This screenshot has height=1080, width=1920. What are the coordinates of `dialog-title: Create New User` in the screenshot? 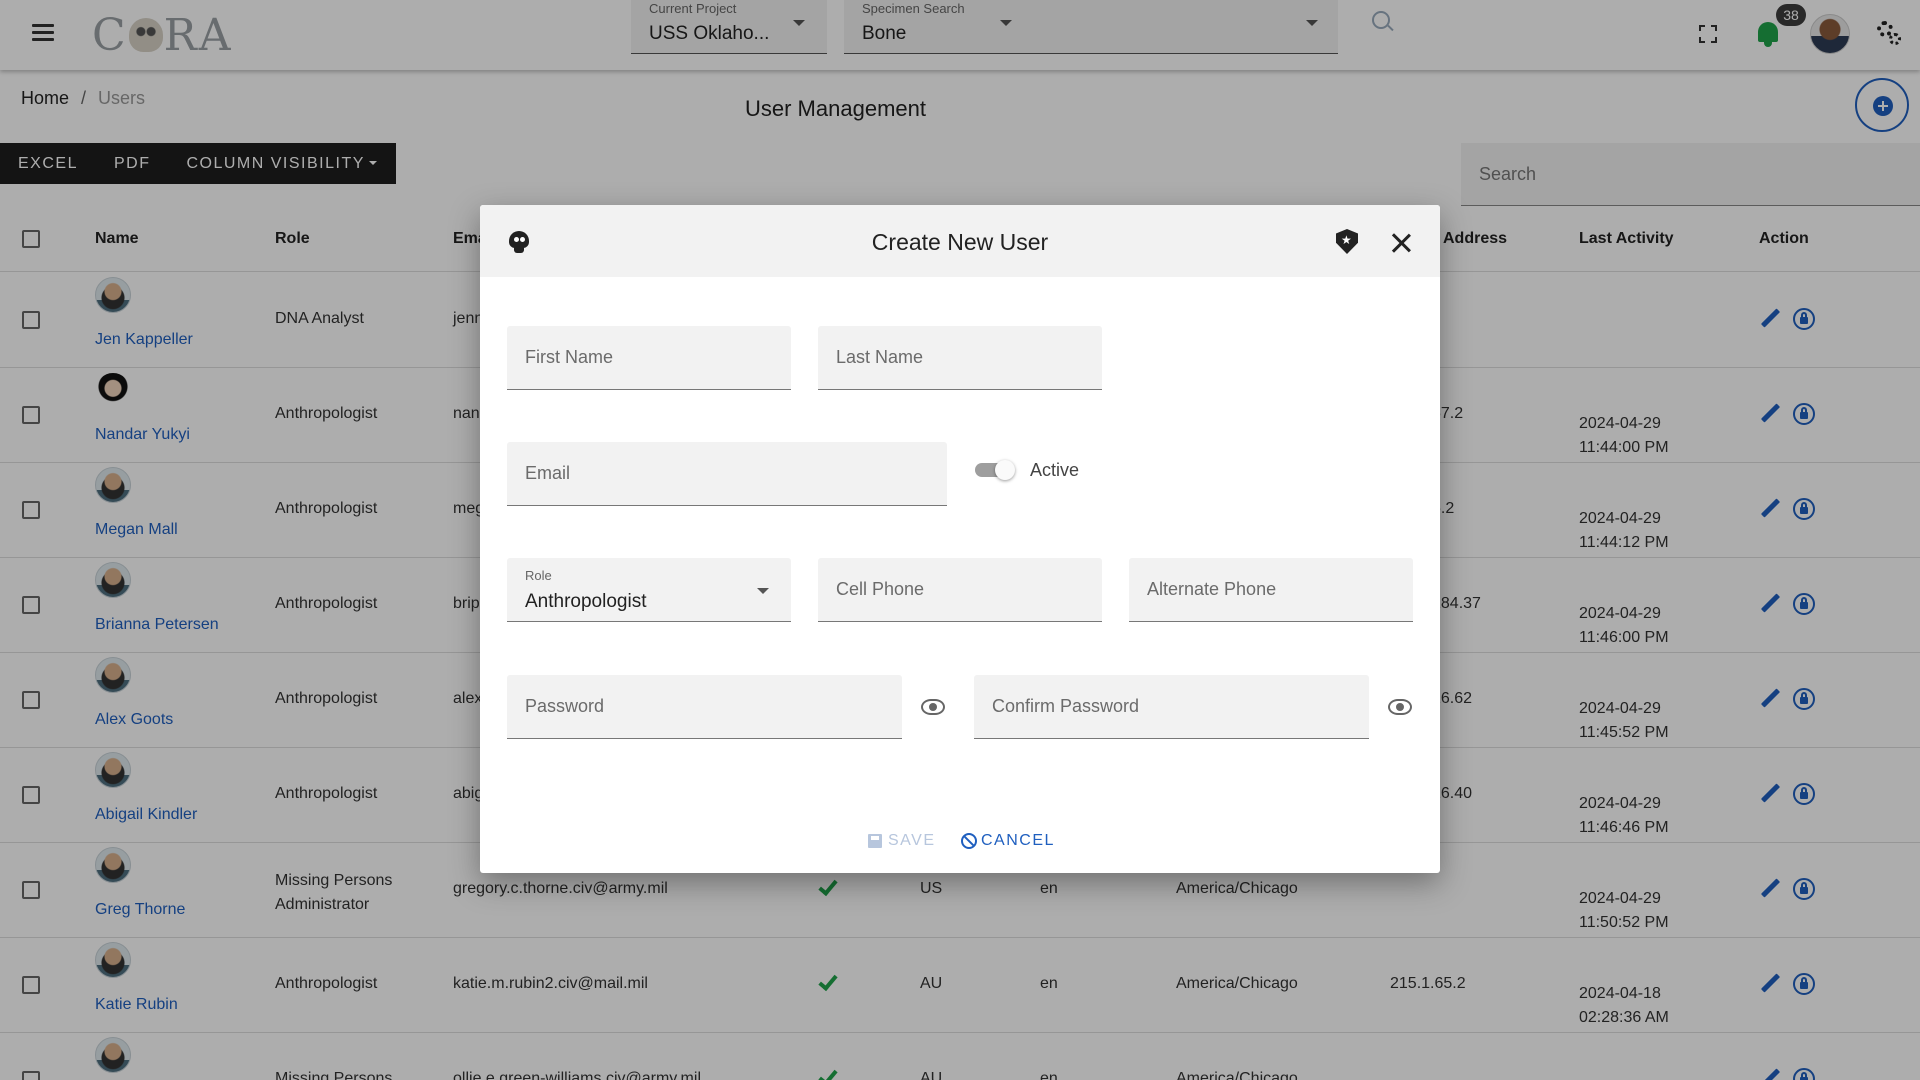 It's located at (960, 242).